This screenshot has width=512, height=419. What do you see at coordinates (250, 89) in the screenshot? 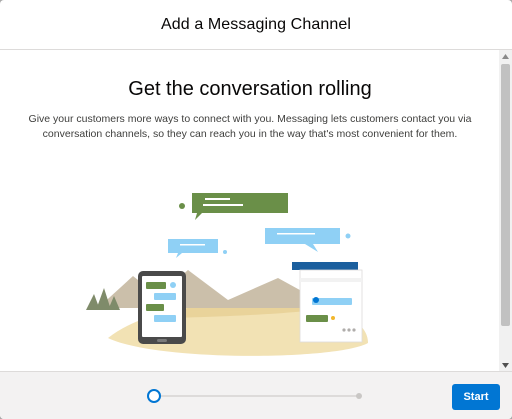
I see `headline: Get the conversation rolling` at bounding box center [250, 89].